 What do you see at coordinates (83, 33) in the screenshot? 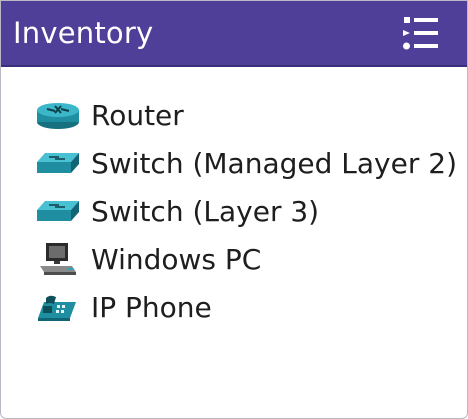
I see `panel-title: Inventory` at bounding box center [83, 33].